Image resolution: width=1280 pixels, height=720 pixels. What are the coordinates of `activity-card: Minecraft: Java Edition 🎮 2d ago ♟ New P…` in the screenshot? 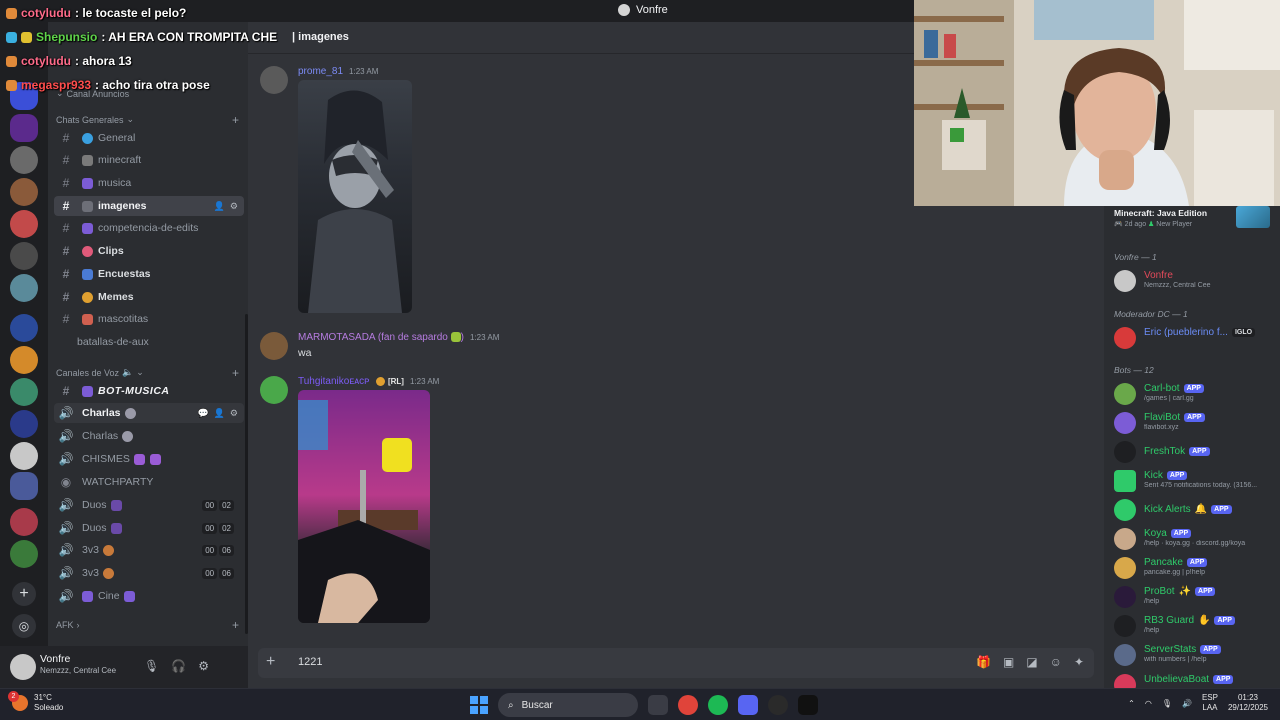 It's located at (1160, 218).